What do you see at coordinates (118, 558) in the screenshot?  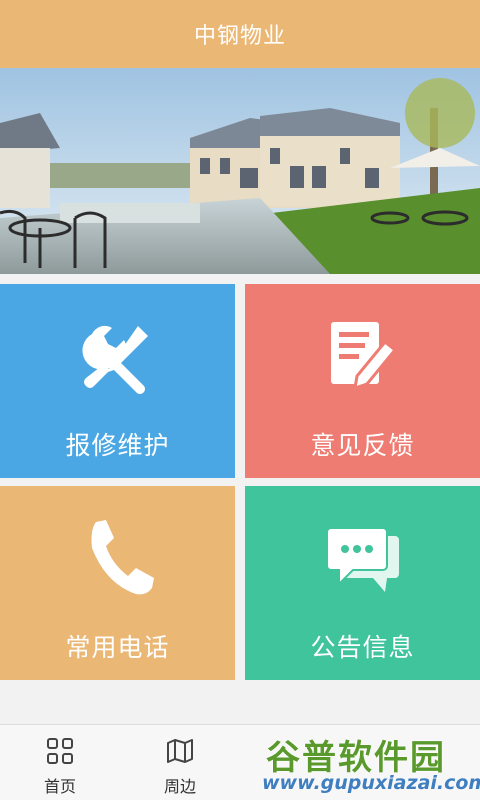 I see `phone-icon` at bounding box center [118, 558].